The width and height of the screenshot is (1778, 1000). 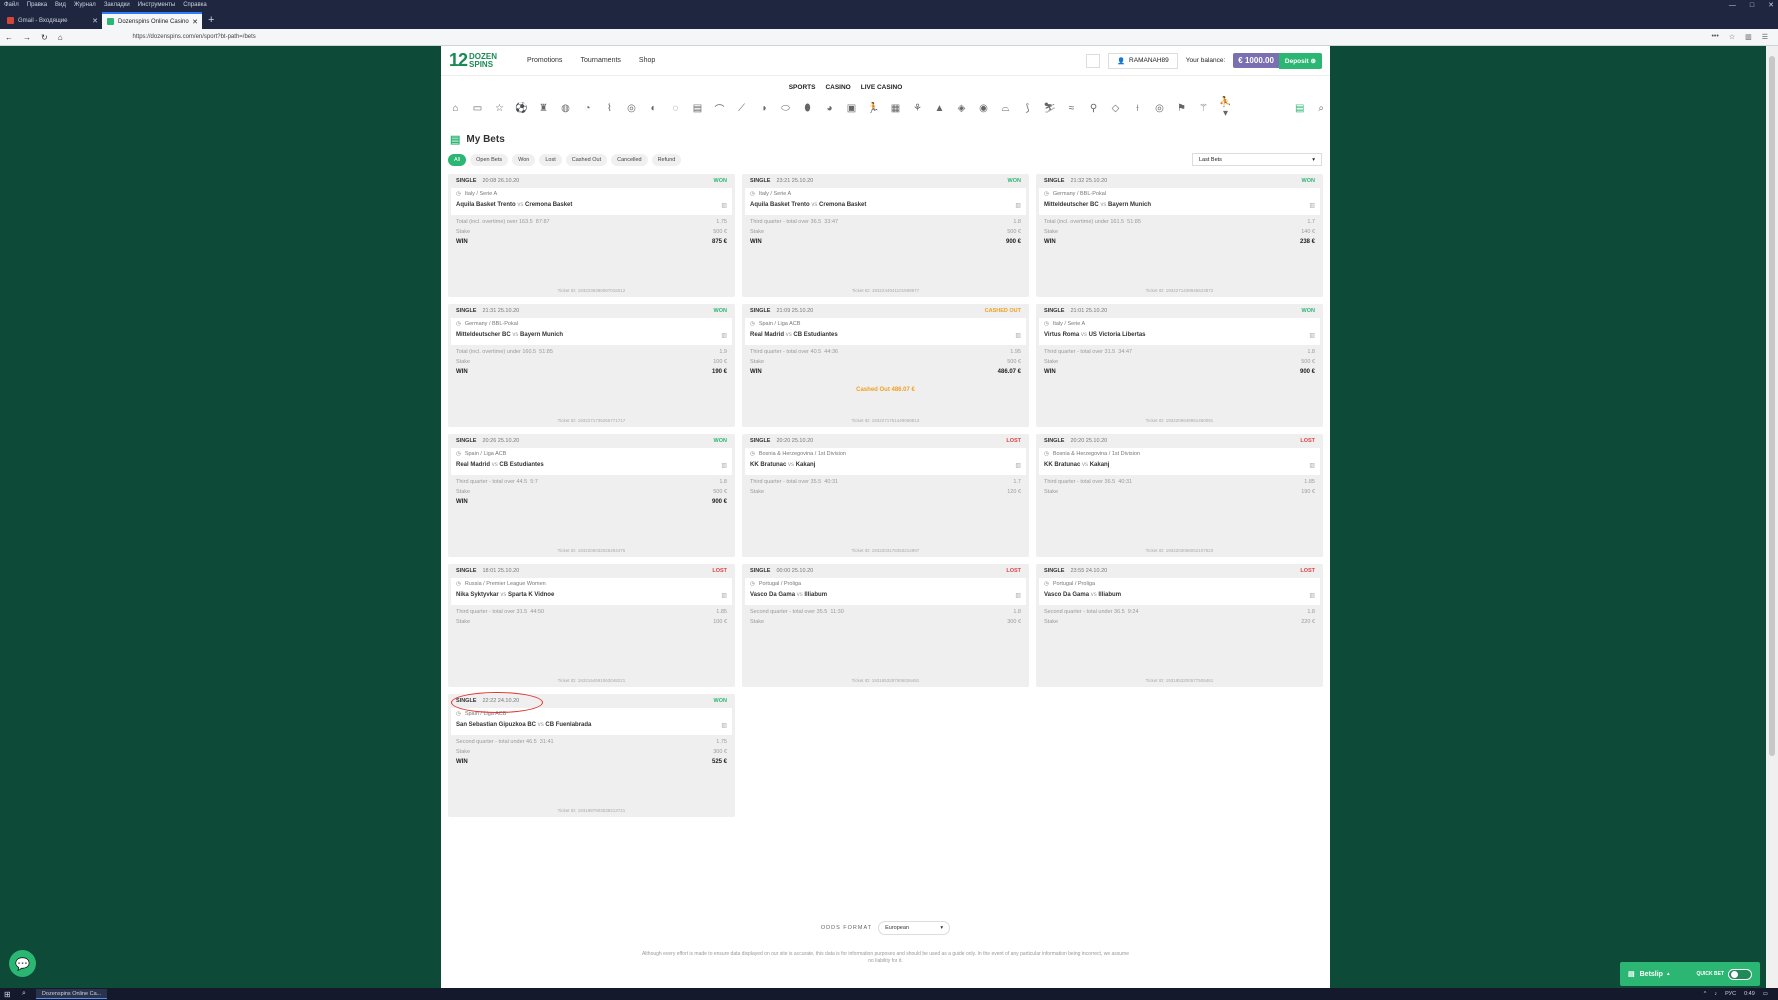 I want to click on bookmark-star-icon: ☆, so click(x=1732, y=37).